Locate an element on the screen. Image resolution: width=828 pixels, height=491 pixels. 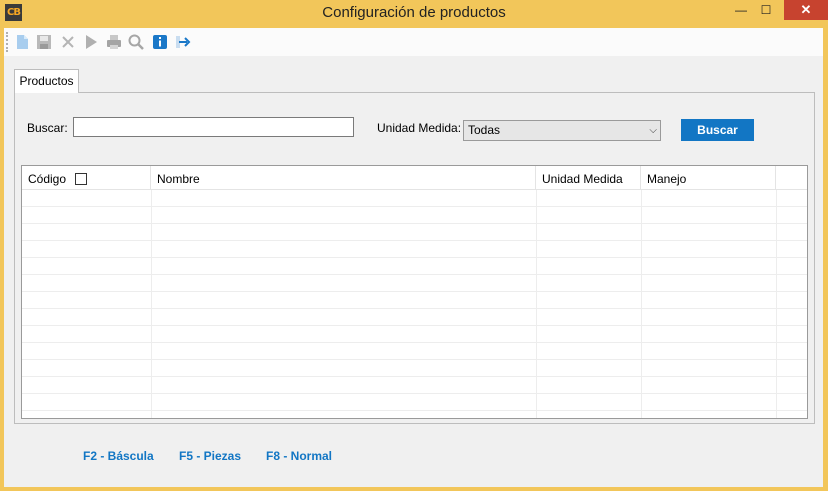
search-label: Buscar: is located at coordinates (47, 128).